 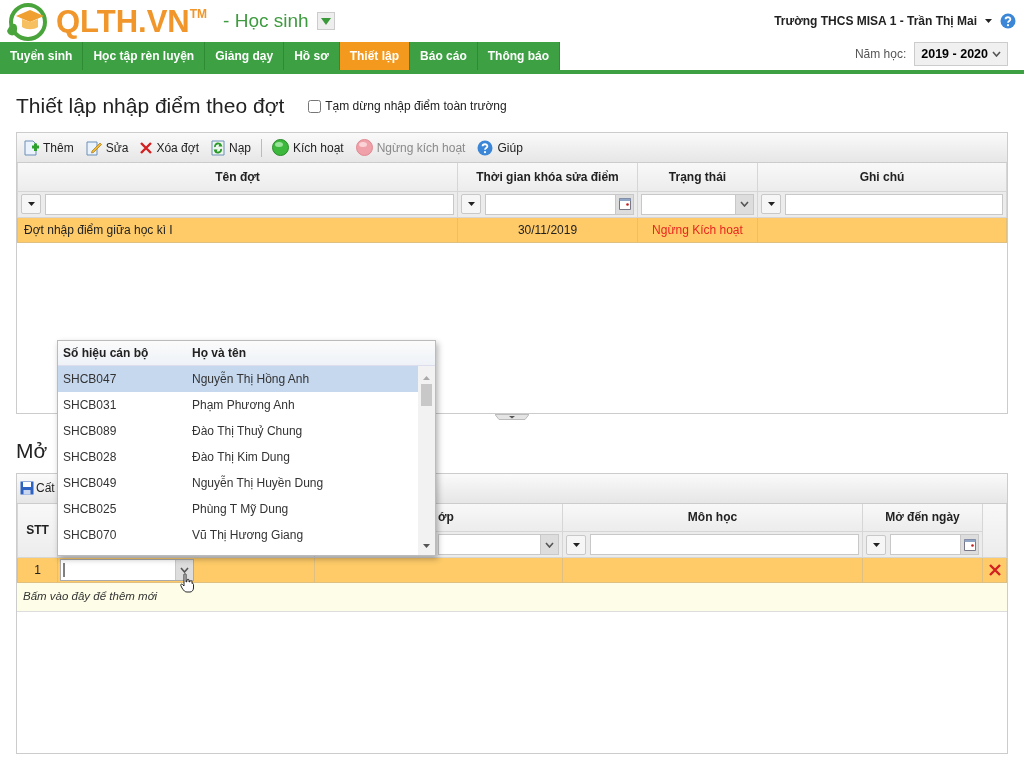 What do you see at coordinates (93, 147) in the screenshot?
I see `edit-icon` at bounding box center [93, 147].